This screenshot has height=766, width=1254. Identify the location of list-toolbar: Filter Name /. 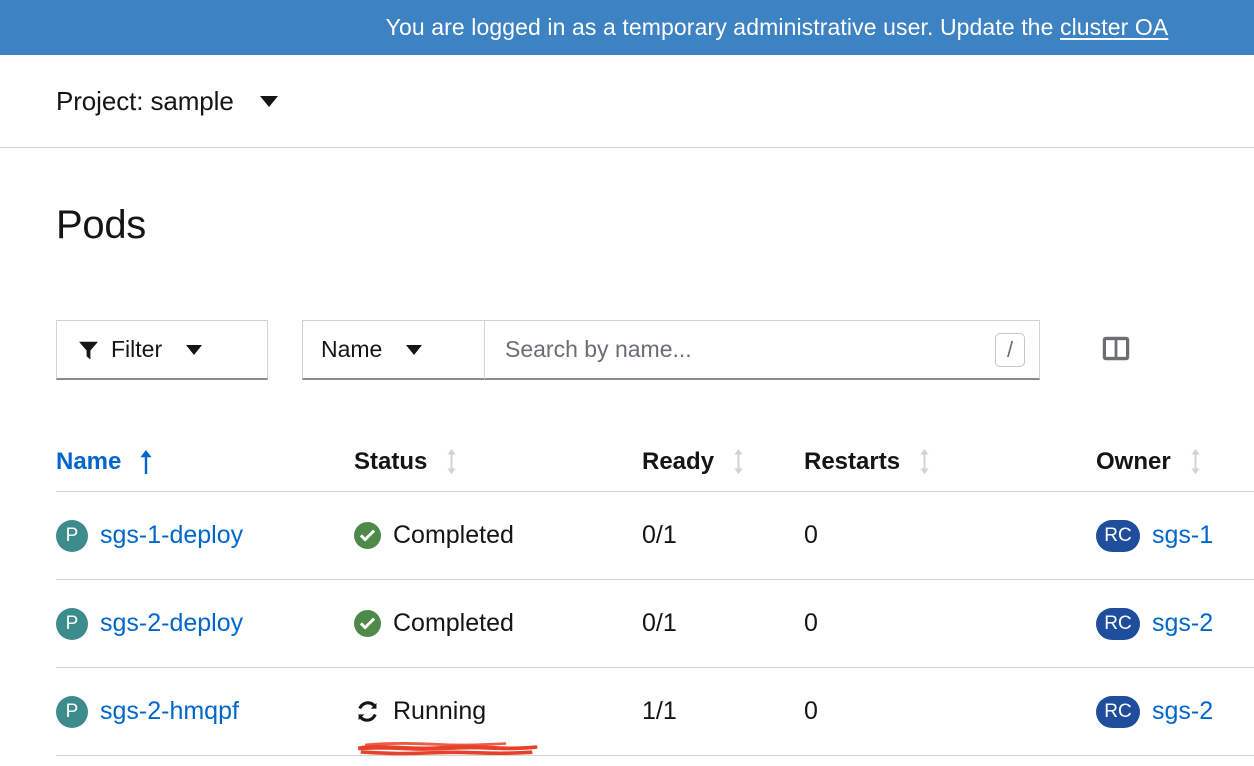
(636, 350).